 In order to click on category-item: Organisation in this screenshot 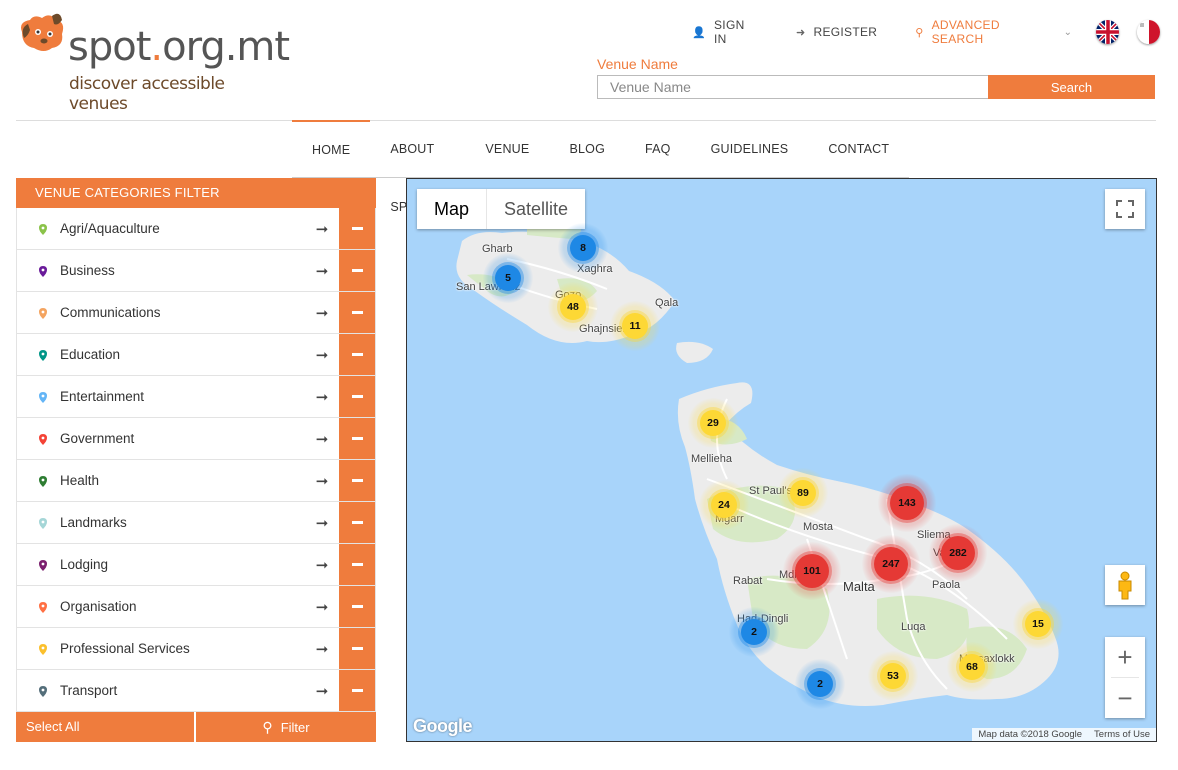, I will do `click(161, 606)`.